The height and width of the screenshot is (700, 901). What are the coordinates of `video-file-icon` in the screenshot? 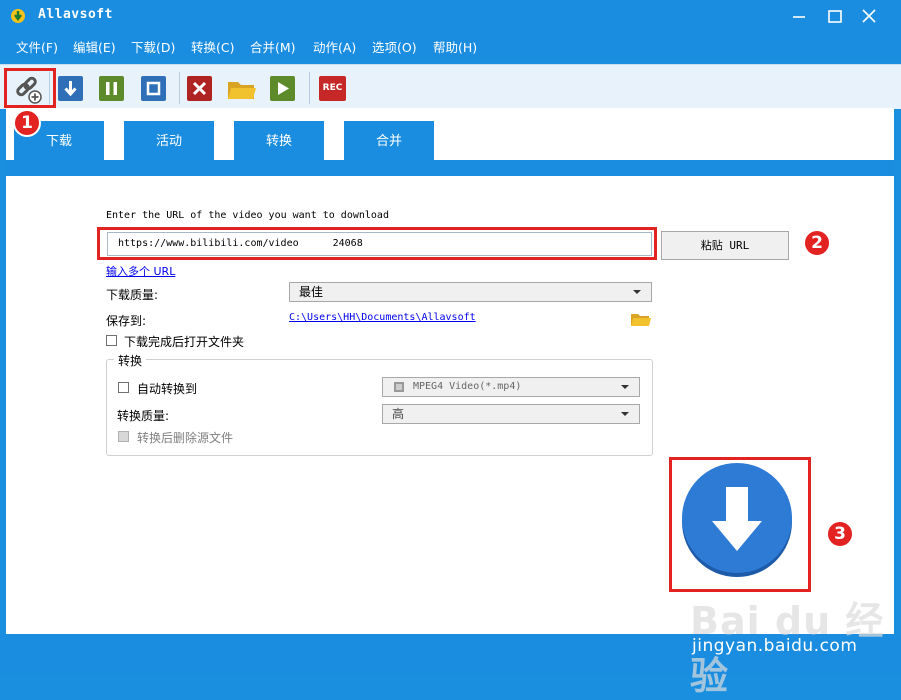 It's located at (399, 390).